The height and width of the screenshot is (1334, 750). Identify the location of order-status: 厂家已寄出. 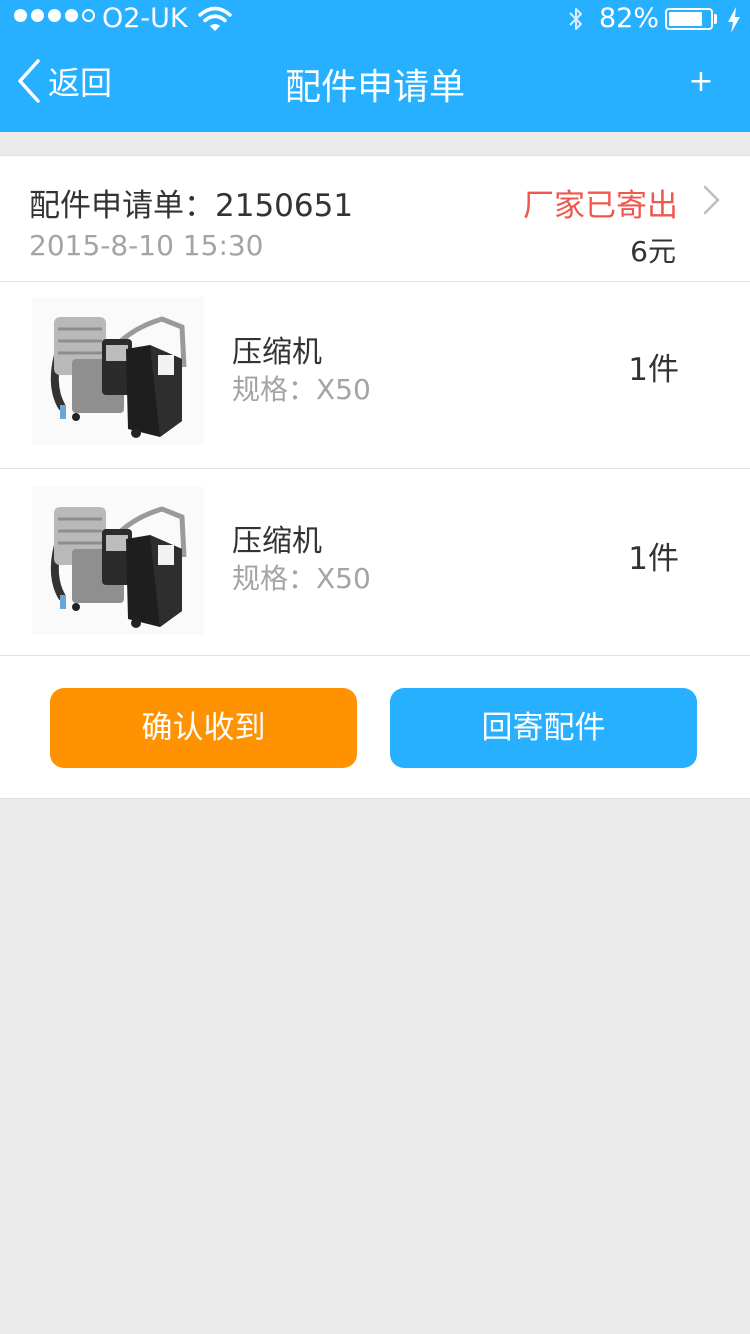
(600, 206).